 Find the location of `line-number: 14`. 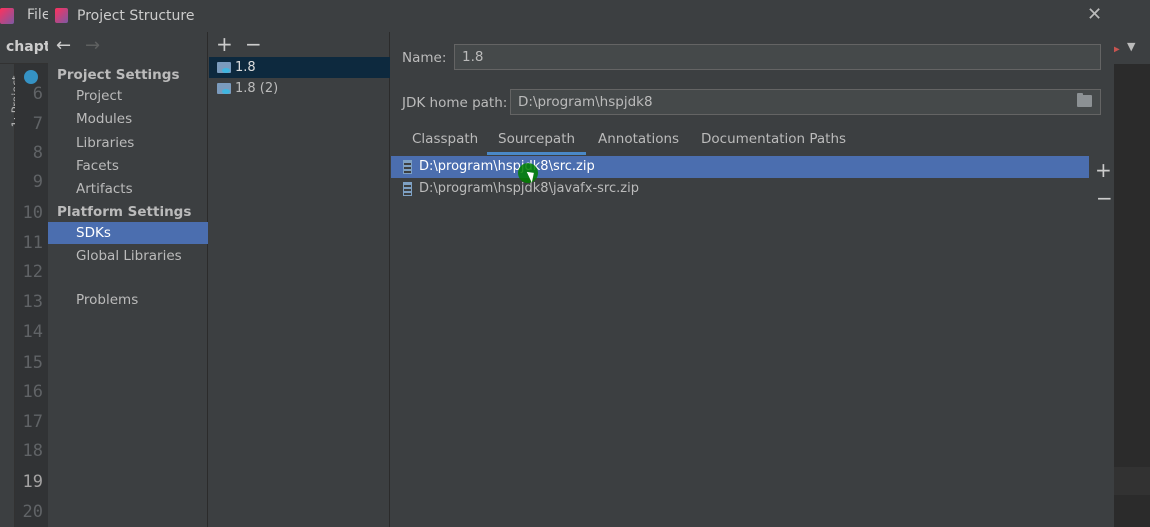

line-number: 14 is located at coordinates (32, 332).